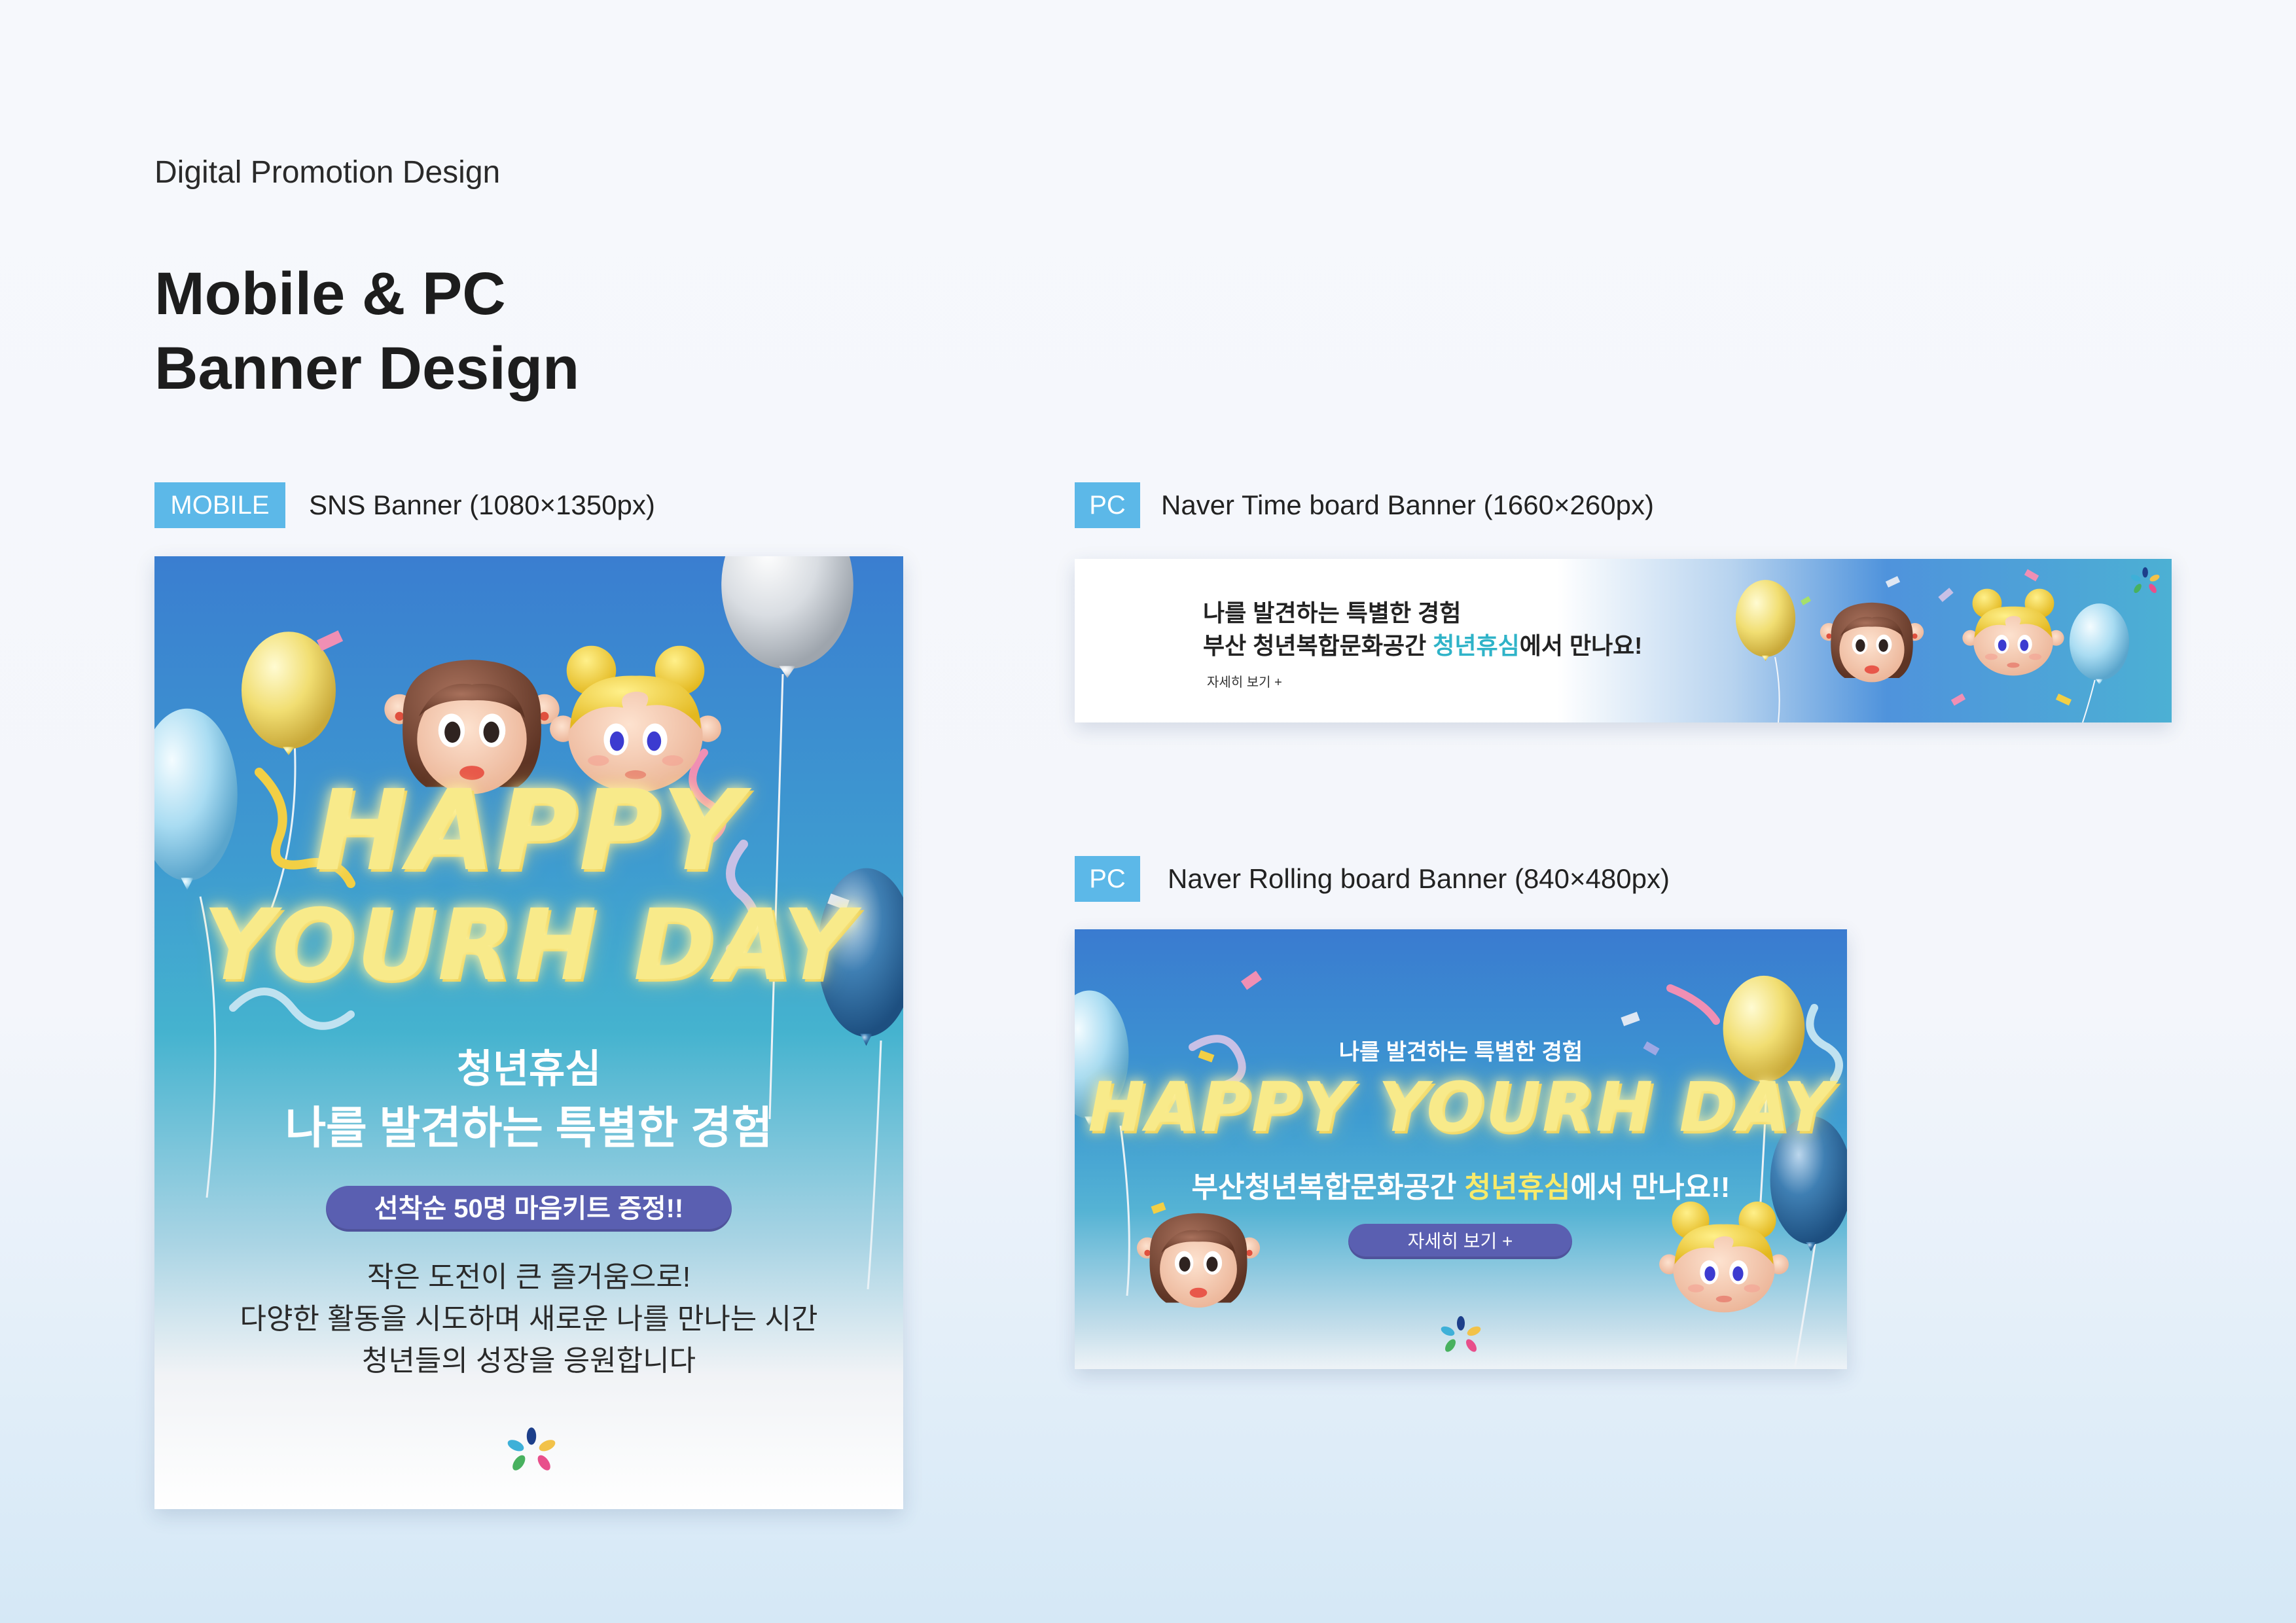 The width and height of the screenshot is (2296, 1623). I want to click on mobile-subtitle-2: 나를 발견하는 특별한 경험, so click(529, 1128).